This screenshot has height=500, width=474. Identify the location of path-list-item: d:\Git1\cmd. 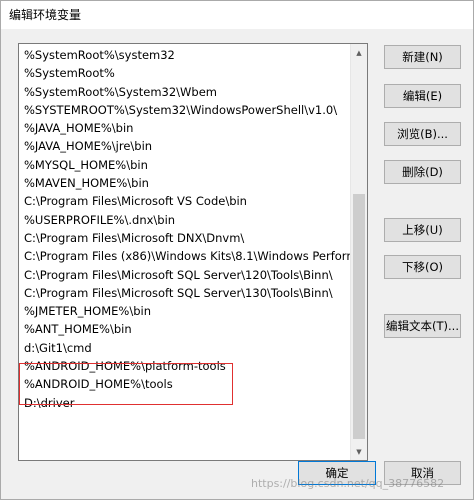
(184, 348).